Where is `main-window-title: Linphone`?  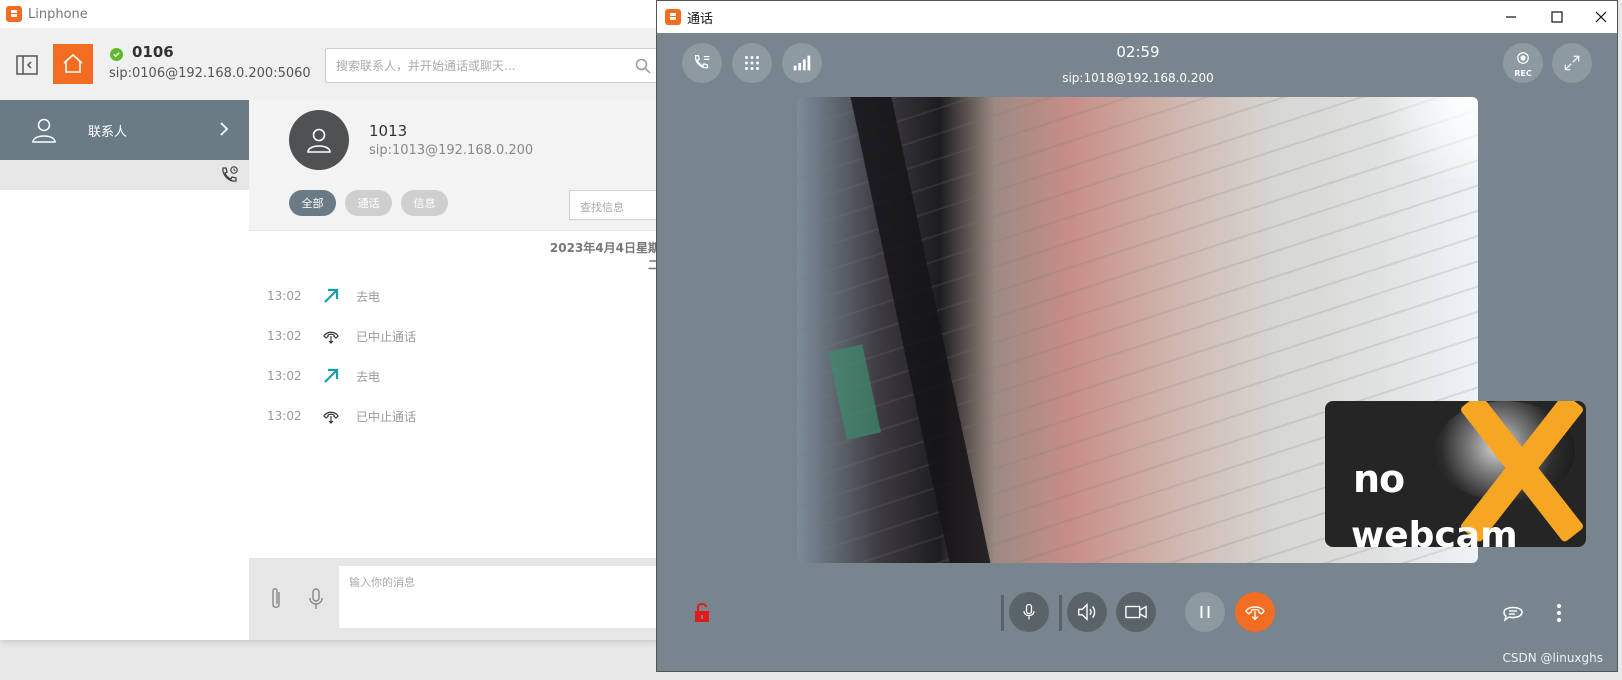 main-window-title: Linphone is located at coordinates (58, 14).